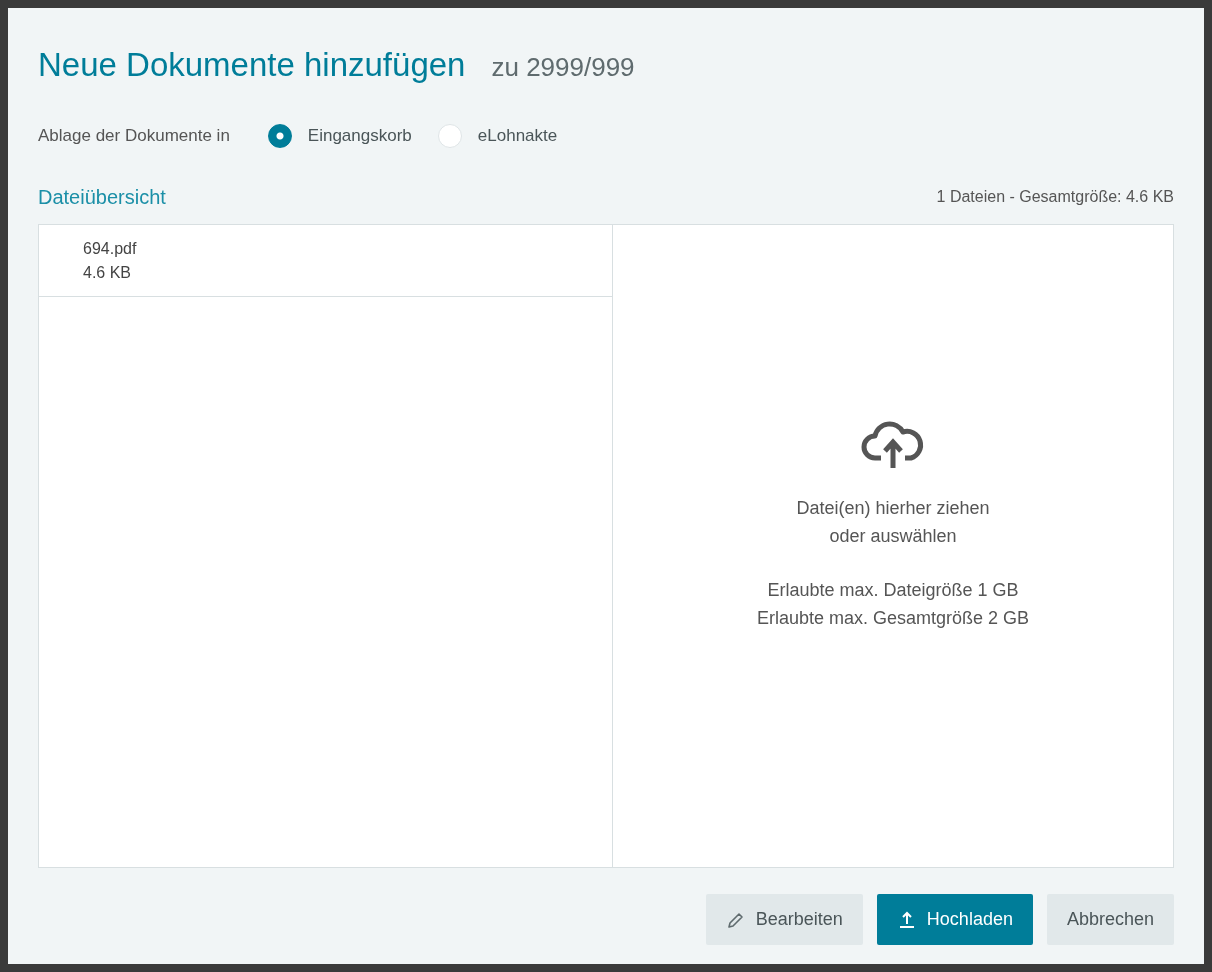  What do you see at coordinates (359, 136) in the screenshot?
I see `radio-label: Eingangskorb` at bounding box center [359, 136].